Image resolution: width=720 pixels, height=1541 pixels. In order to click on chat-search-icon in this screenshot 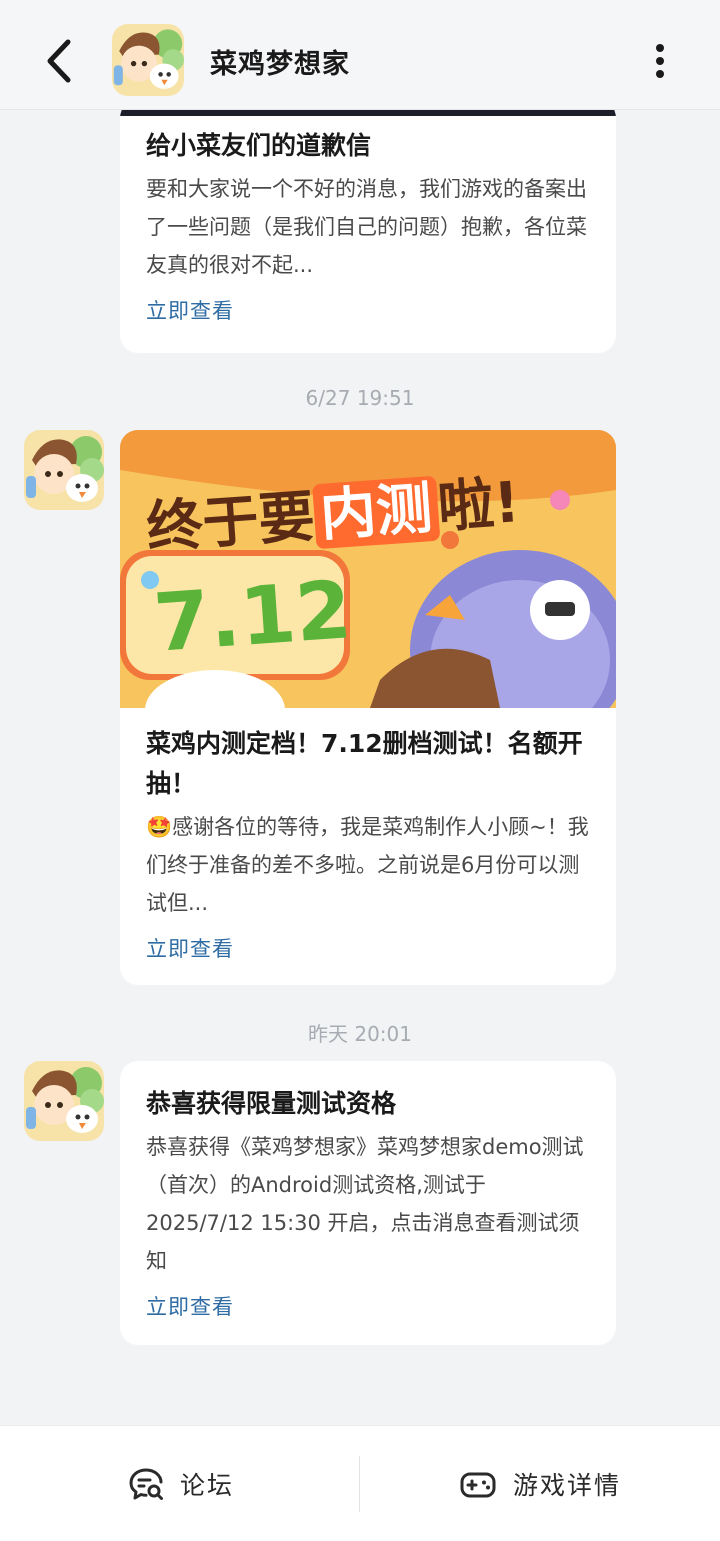, I will do `click(146, 1484)`.